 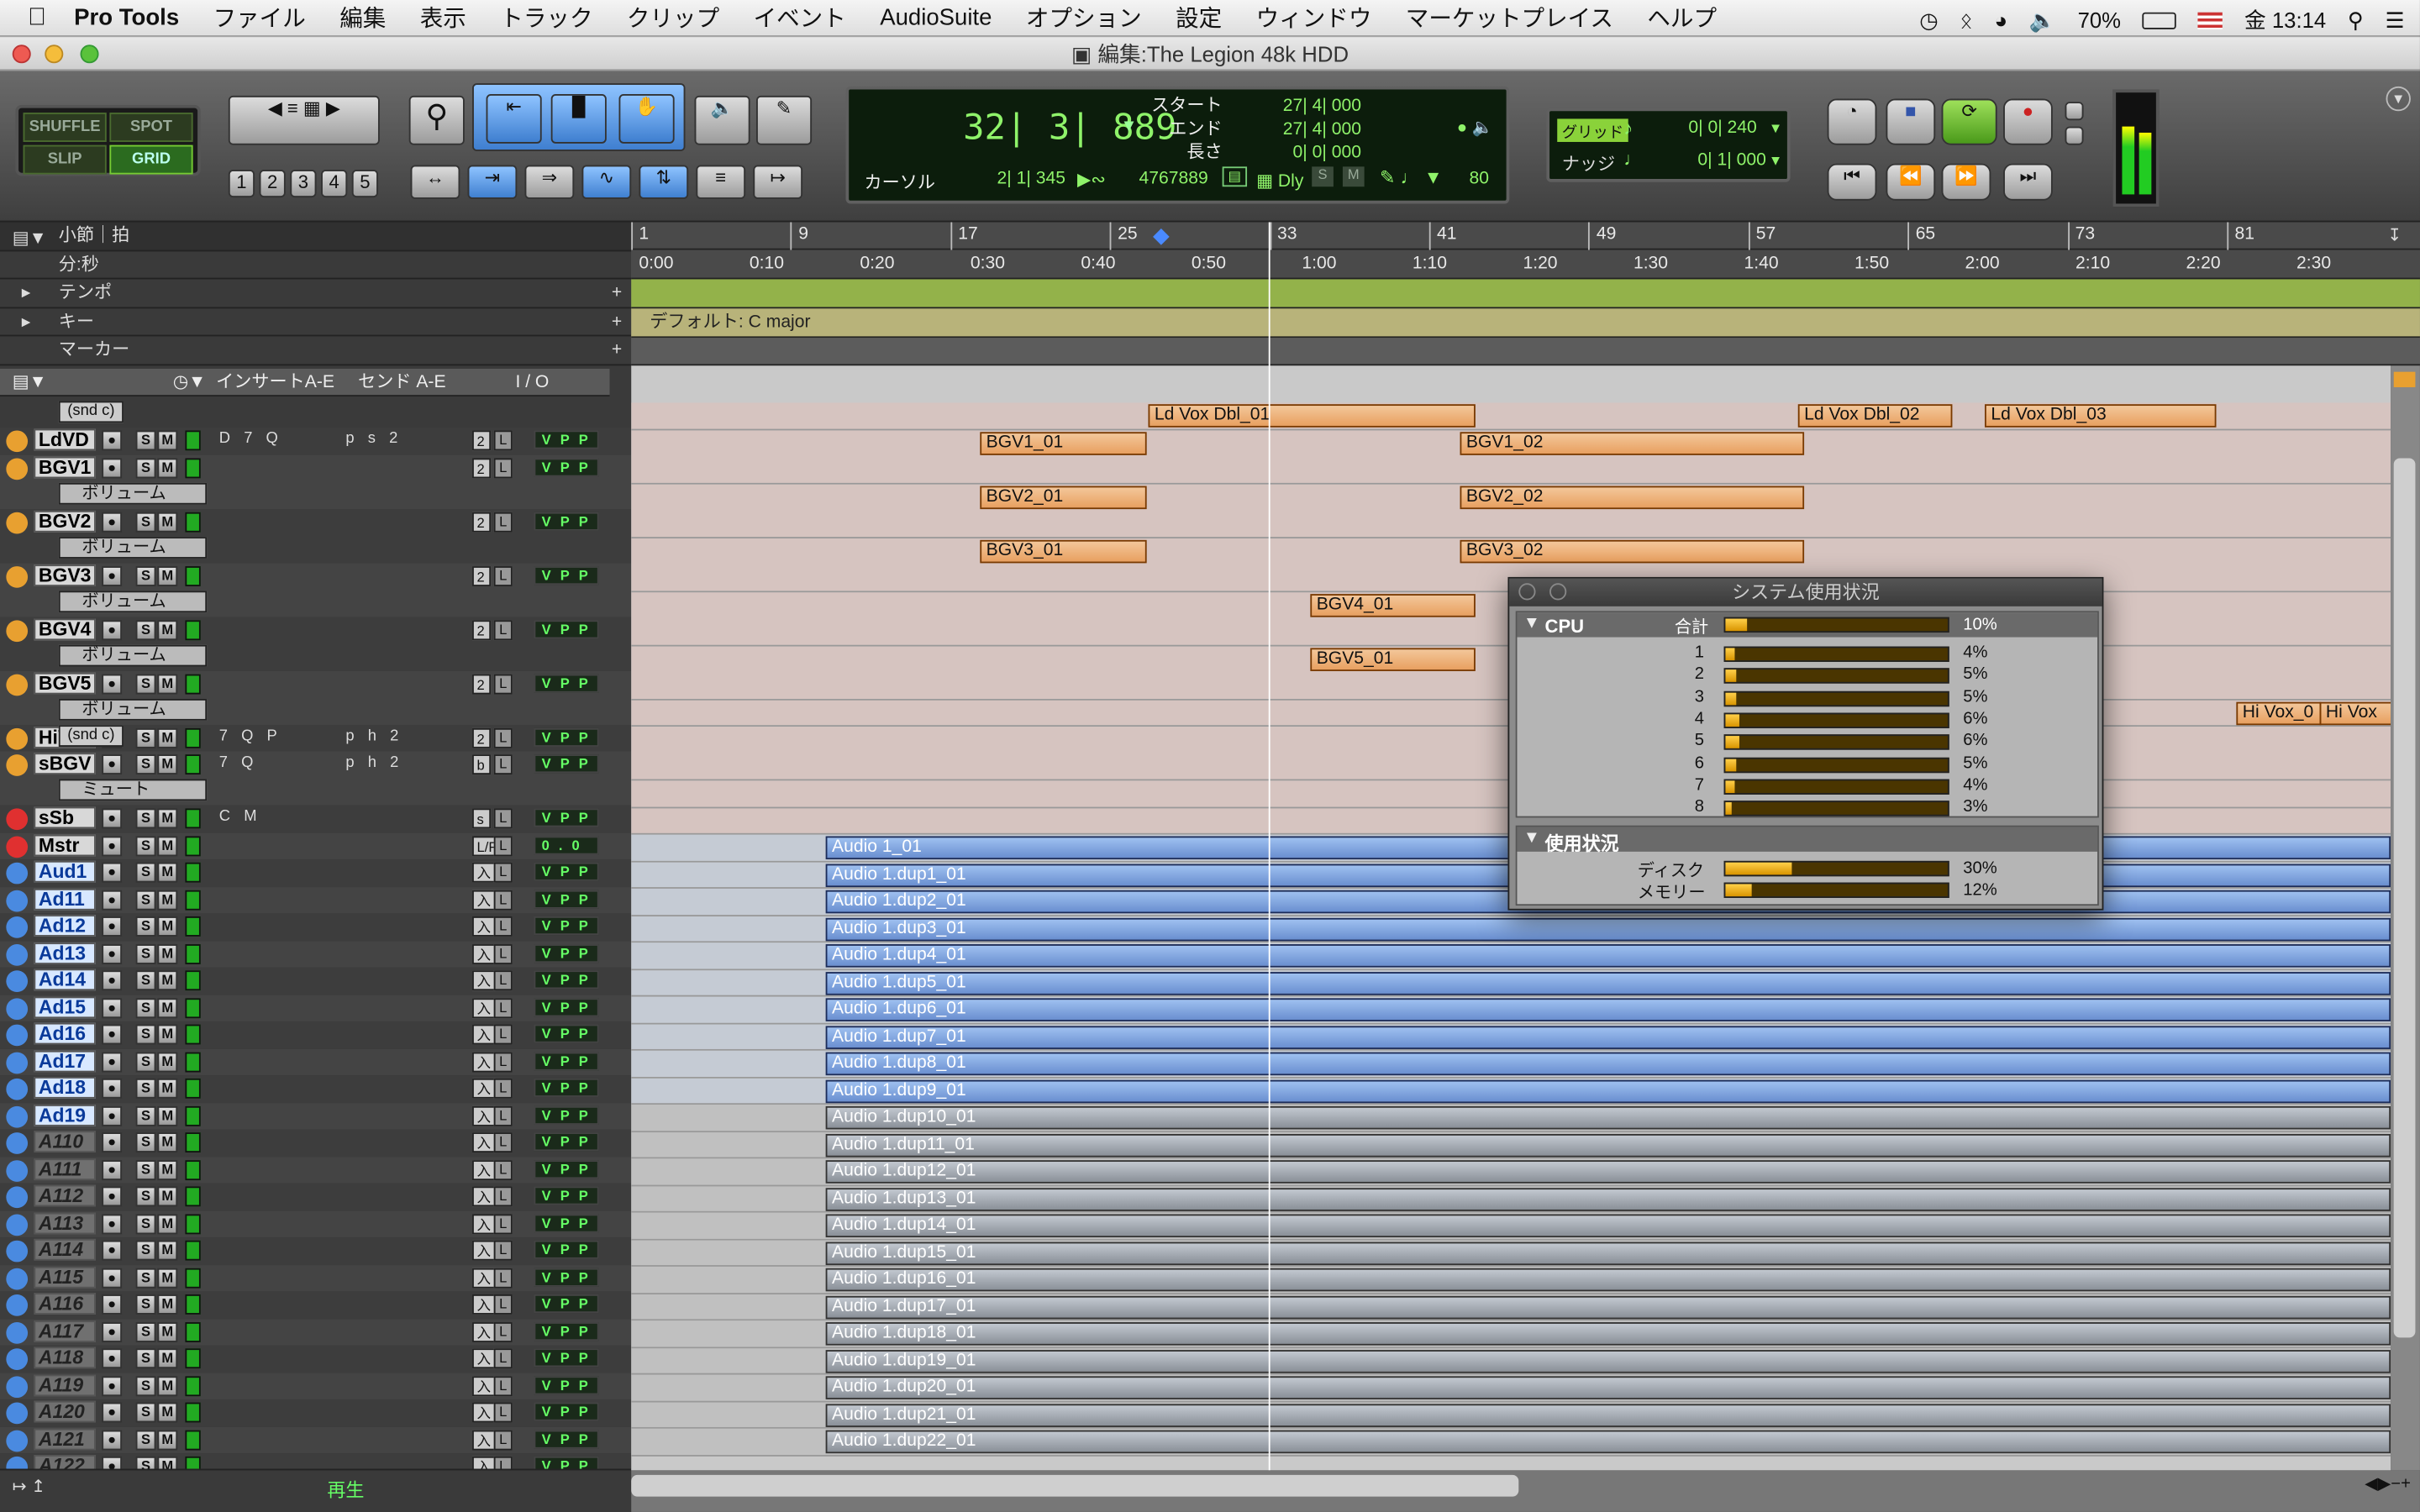 I want to click on bars-ruler: 1 9 17 25 33 41 49 57 65 73 81, so click(x=1526, y=236).